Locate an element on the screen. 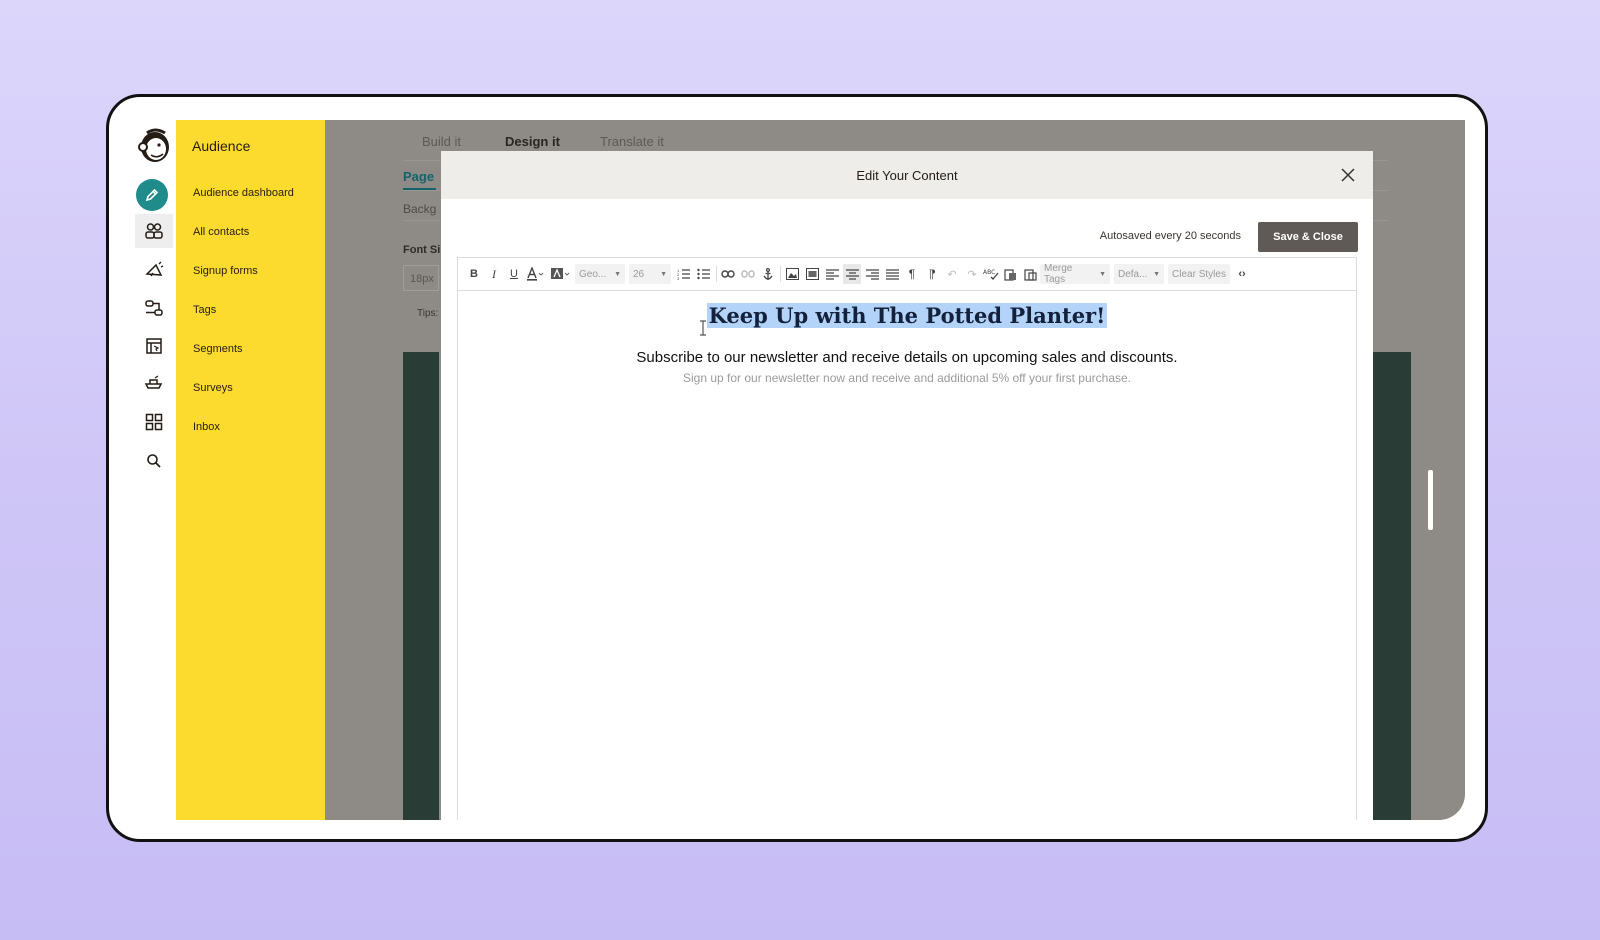 The image size is (1600, 940). sidebar-item-segments: Segments is located at coordinates (218, 349).